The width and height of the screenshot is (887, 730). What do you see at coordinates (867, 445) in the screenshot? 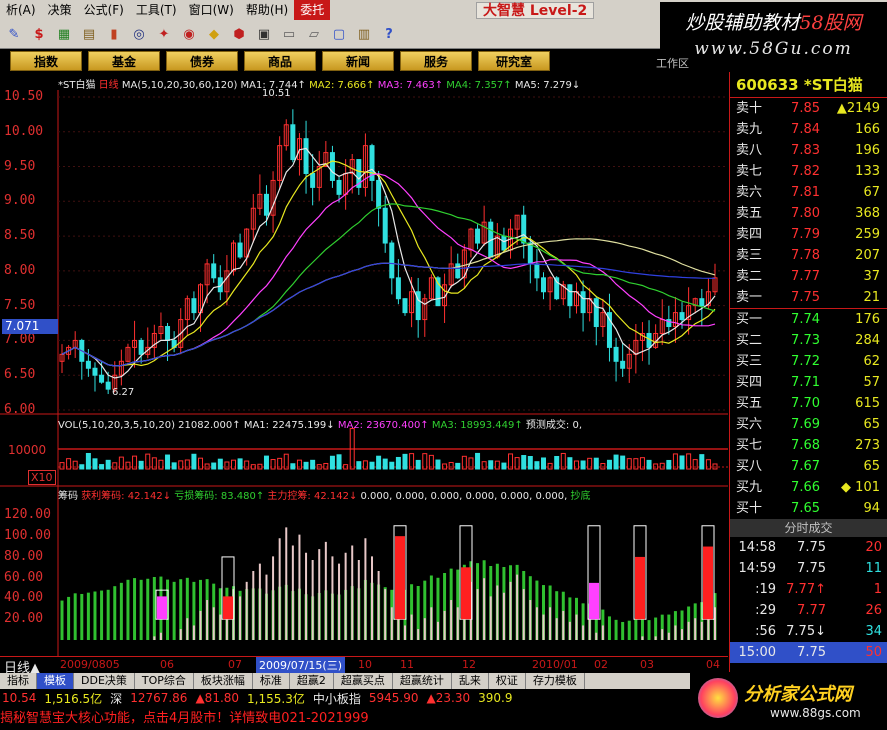
I see `buy-volume: 273` at bounding box center [867, 445].